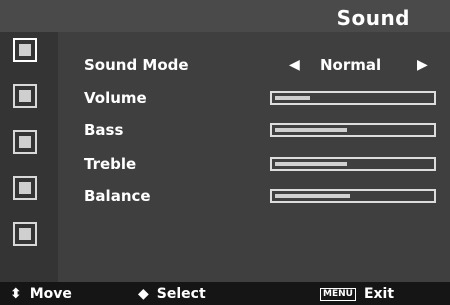  I want to click on sound-mode-value: Normal, so click(350, 65).